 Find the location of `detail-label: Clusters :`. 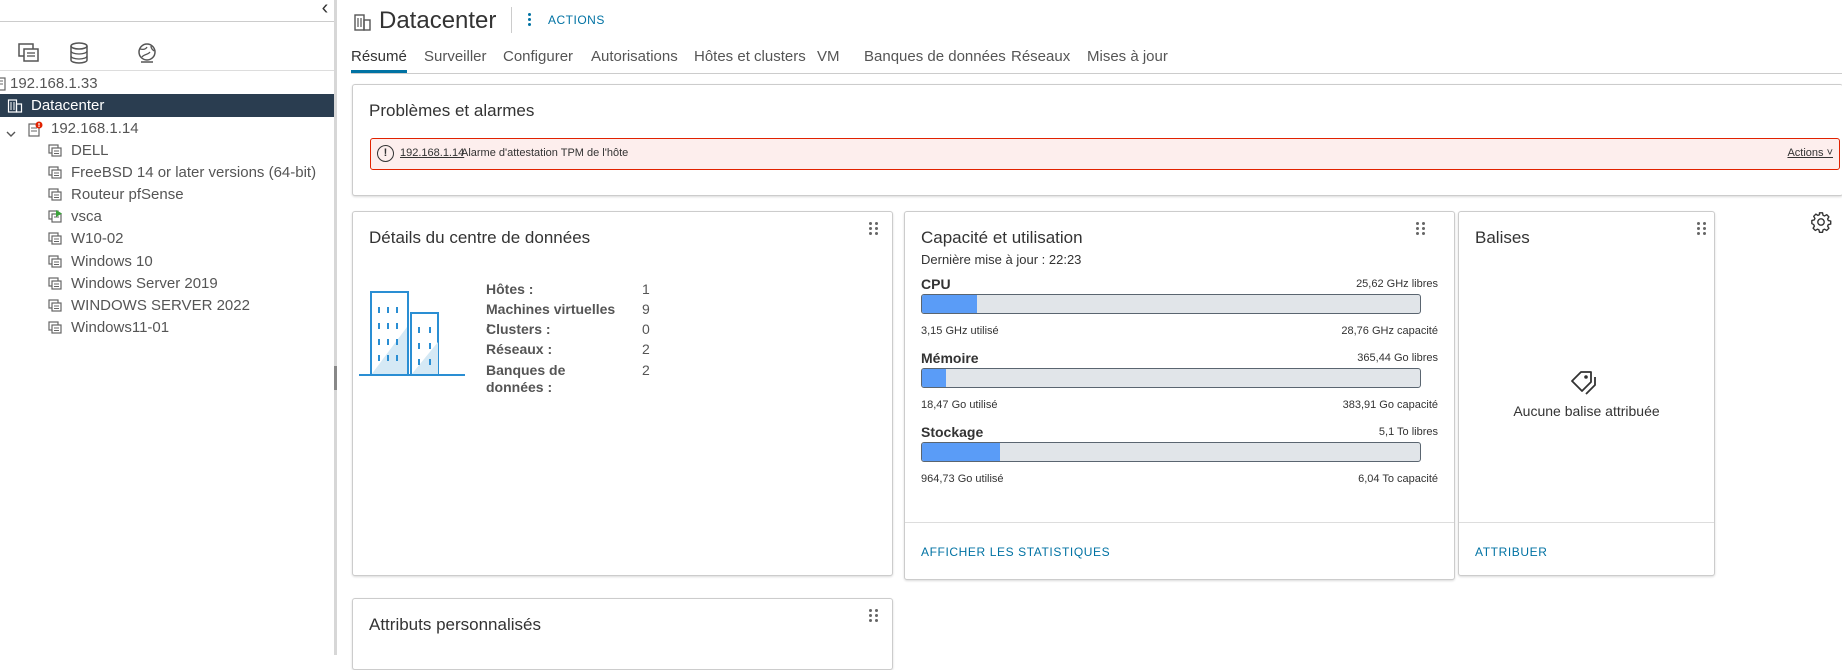

detail-label: Clusters : is located at coordinates (518, 329).